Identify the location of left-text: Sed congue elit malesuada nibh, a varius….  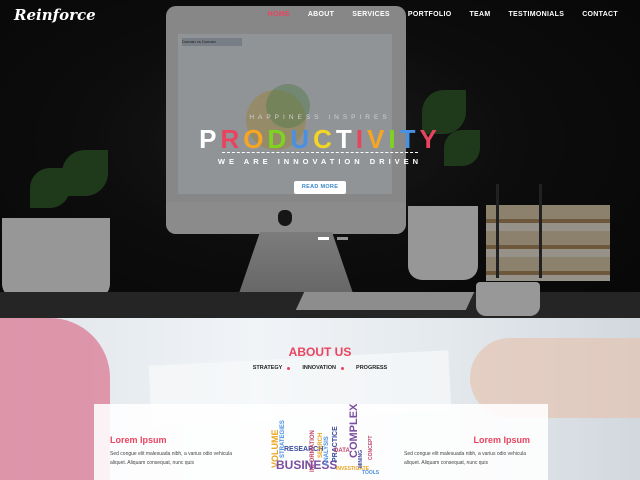
(171, 458).